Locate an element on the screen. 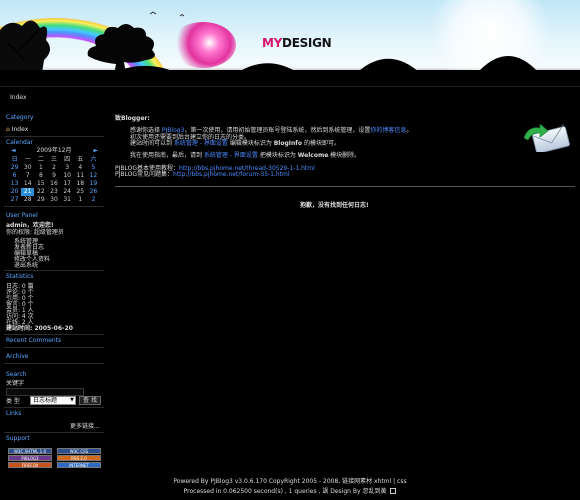 Image resolution: width=580 pixels, height=500 pixels. pjblog-link: PJBlog3 is located at coordinates (173, 130).